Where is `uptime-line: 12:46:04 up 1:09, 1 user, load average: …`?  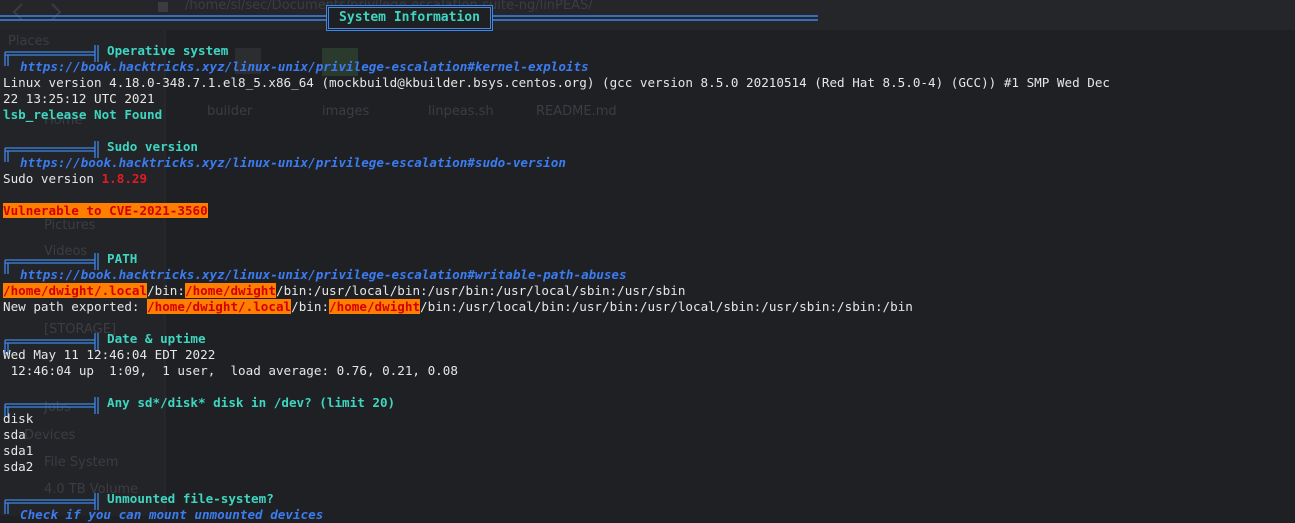
uptime-line: 12:46:04 up 1:09, 1 user, load average: … is located at coordinates (230, 370).